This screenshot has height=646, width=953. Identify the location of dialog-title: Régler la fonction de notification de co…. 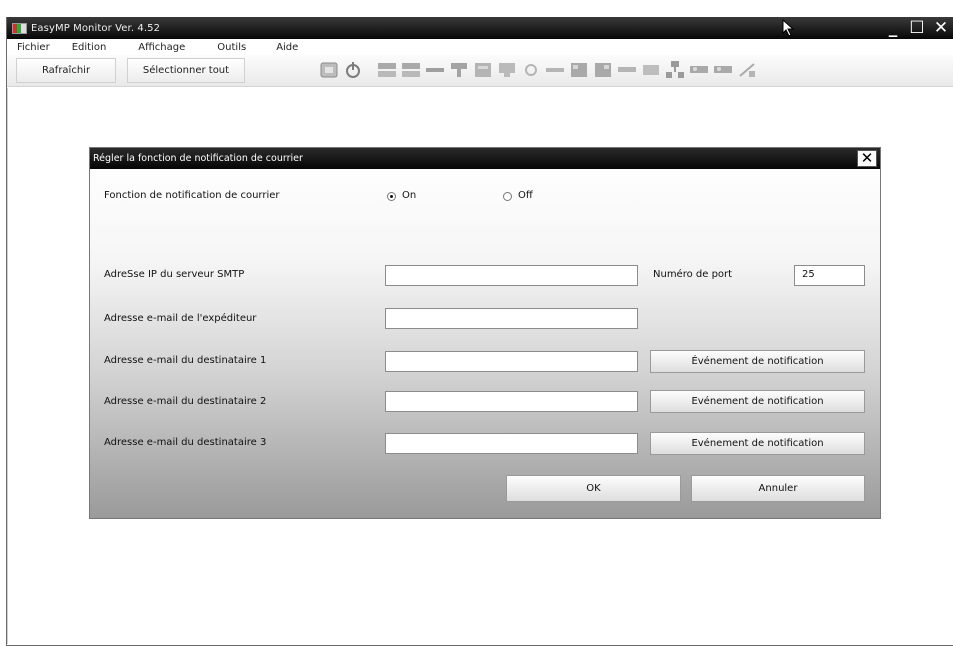
(485, 158).